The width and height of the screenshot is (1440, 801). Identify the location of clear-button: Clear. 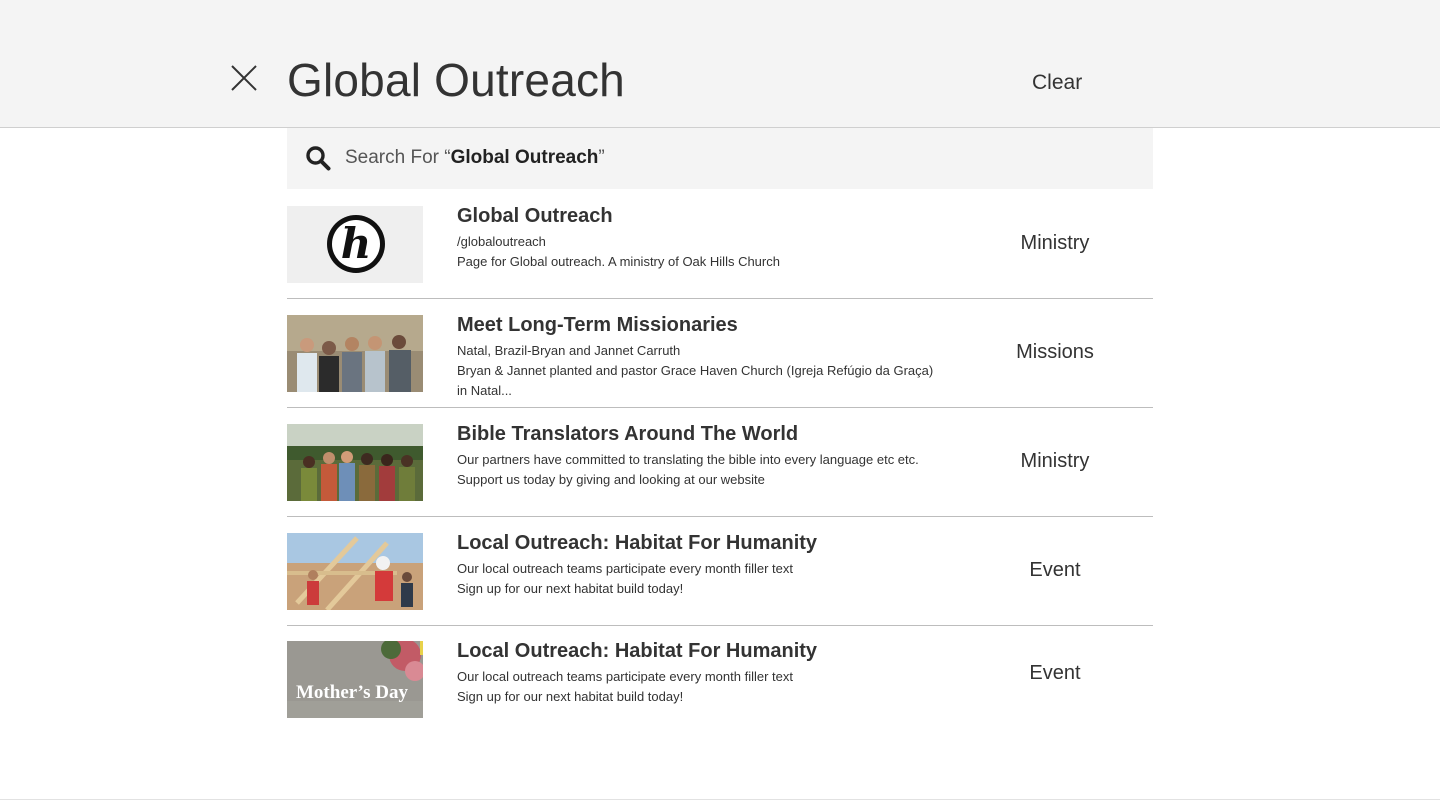
(1057, 83).